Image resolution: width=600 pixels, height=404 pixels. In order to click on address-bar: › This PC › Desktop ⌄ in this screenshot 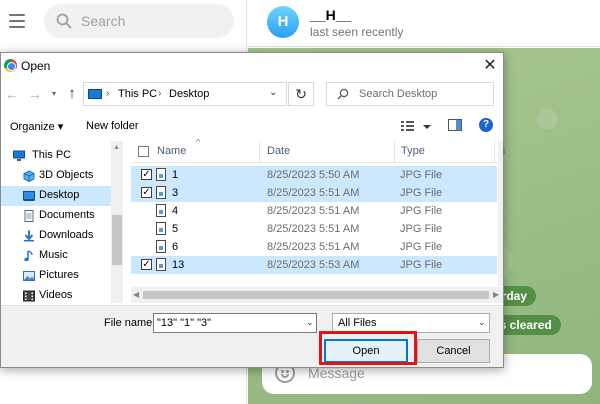, I will do `click(185, 94)`.